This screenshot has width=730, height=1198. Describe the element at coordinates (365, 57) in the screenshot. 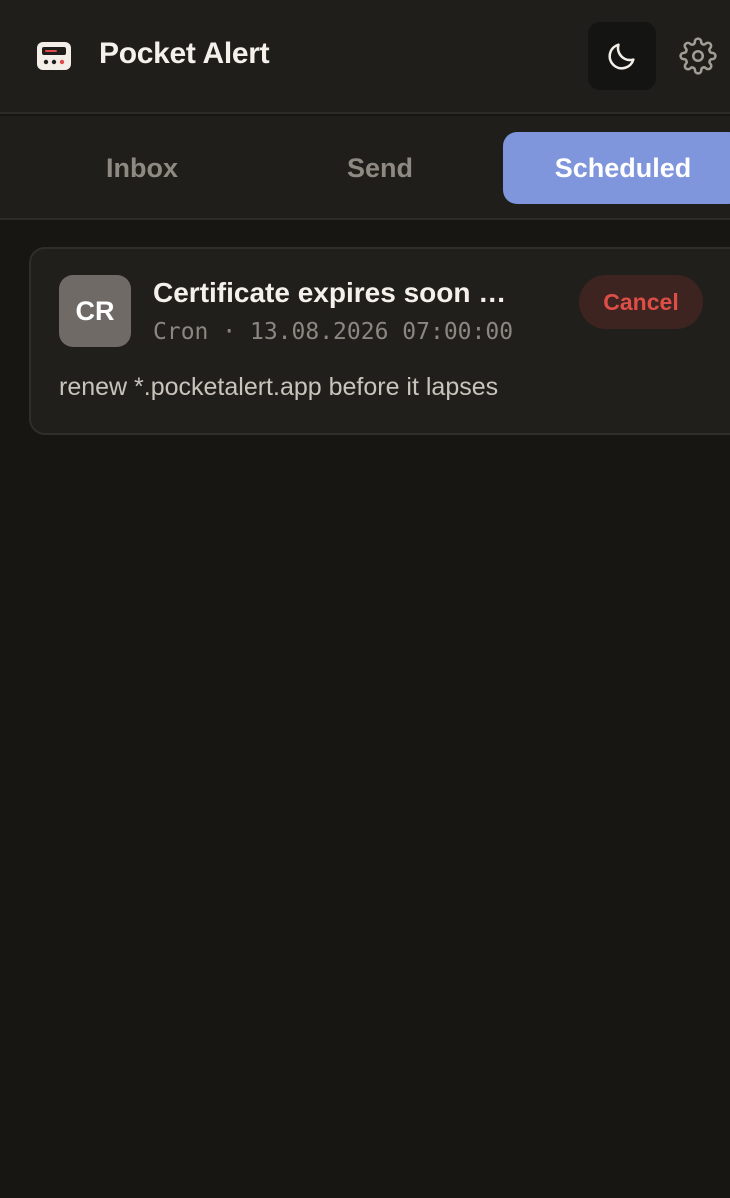

I see `app-header: Pocket Alert` at that location.